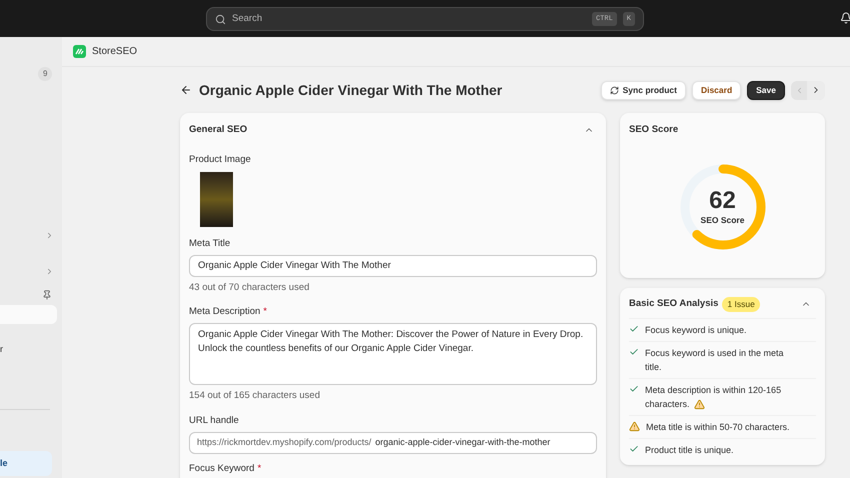 Image resolution: width=850 pixels, height=478 pixels. What do you see at coordinates (845, 18) in the screenshot?
I see `notification-icon` at bounding box center [845, 18].